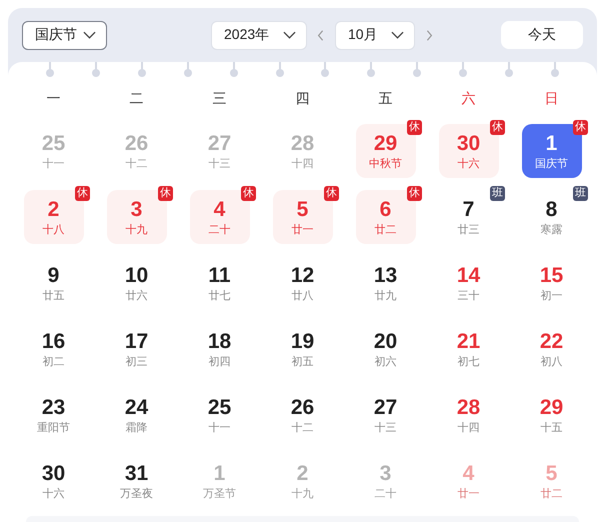 The image size is (603, 522). What do you see at coordinates (580, 193) in the screenshot?
I see `day-badge: 班` at bounding box center [580, 193].